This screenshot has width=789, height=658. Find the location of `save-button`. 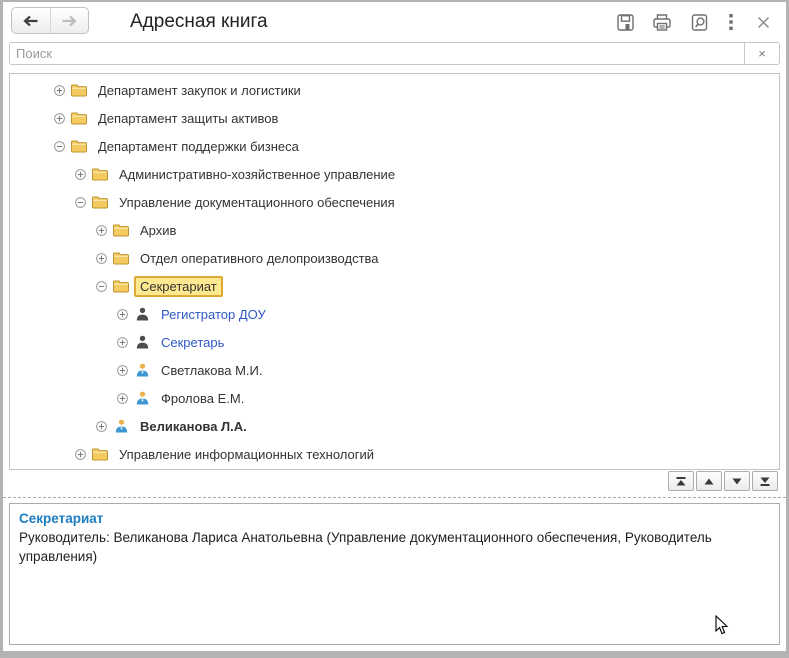

save-button is located at coordinates (625, 22).